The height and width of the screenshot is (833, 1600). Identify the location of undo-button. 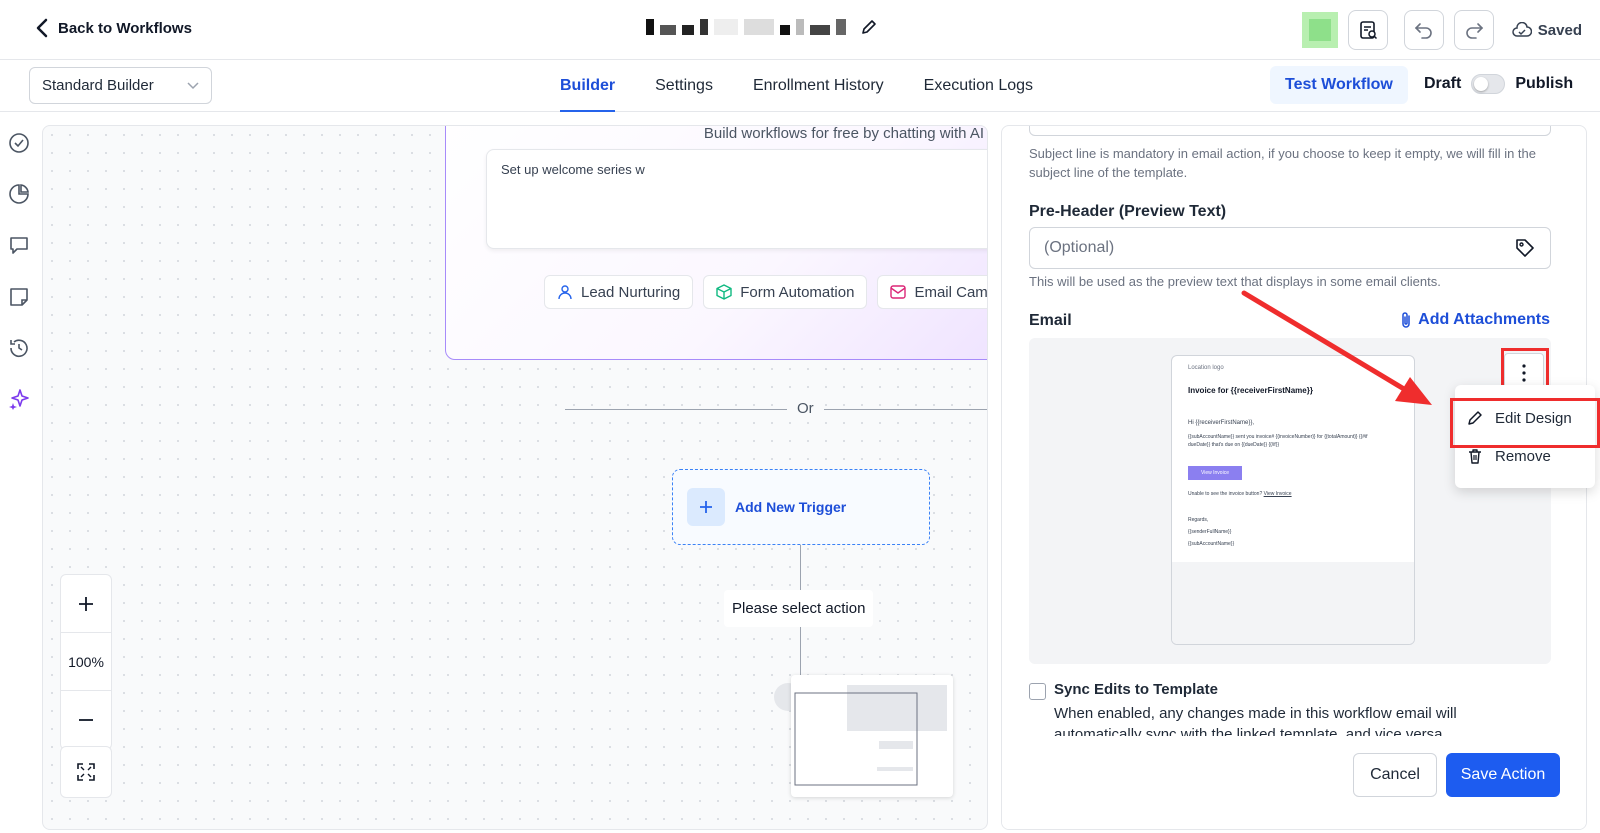
(1423, 30).